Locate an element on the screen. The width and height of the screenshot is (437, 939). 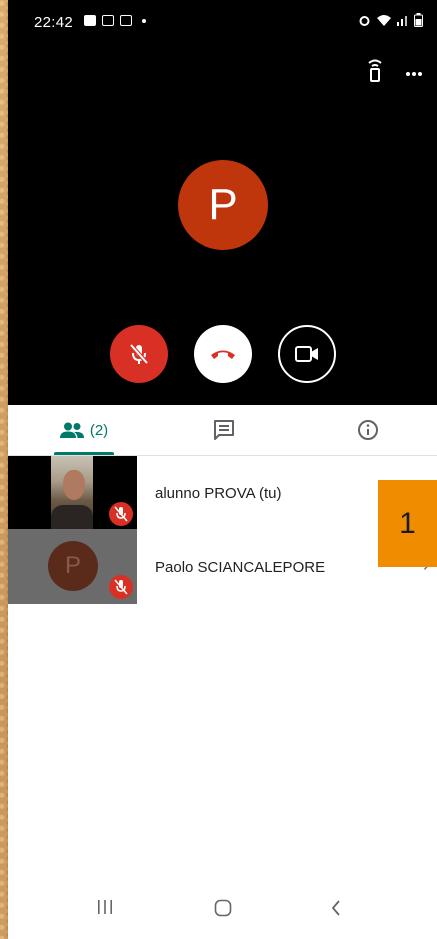
list-item: P Paolo SCIANCALEPORE › is located at coordinates (222, 566).